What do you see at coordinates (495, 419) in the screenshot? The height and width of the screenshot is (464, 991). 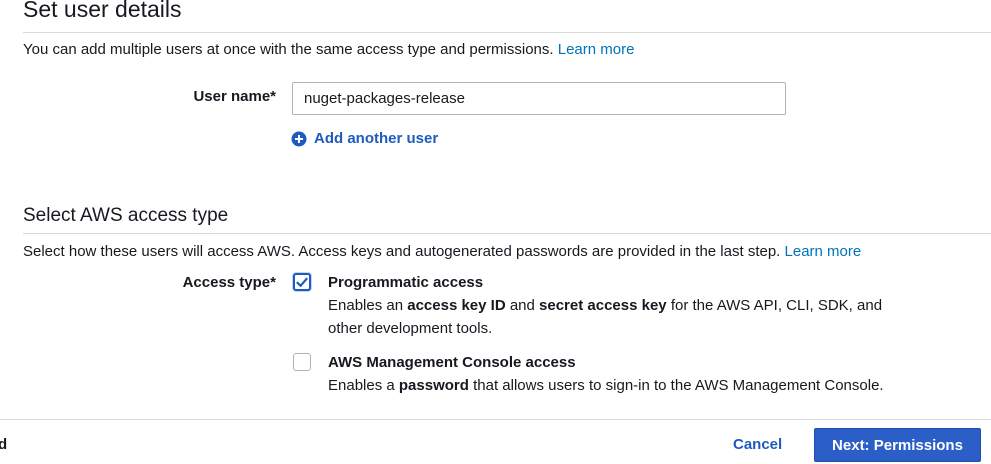 I see `footer-divider` at bounding box center [495, 419].